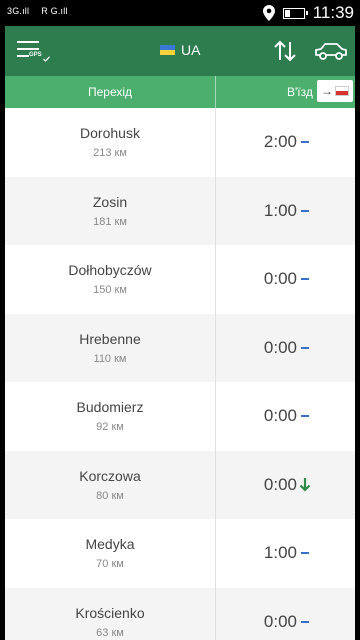 The width and height of the screenshot is (360, 640). Describe the element at coordinates (306, 485) in the screenshot. I see `trend-down-icon` at that location.